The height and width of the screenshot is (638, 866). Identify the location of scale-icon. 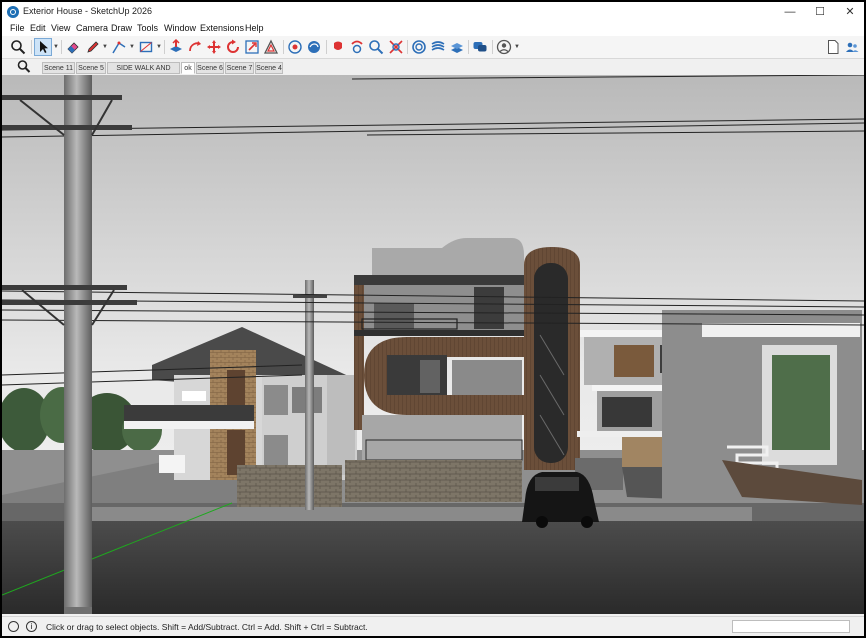
(252, 47).